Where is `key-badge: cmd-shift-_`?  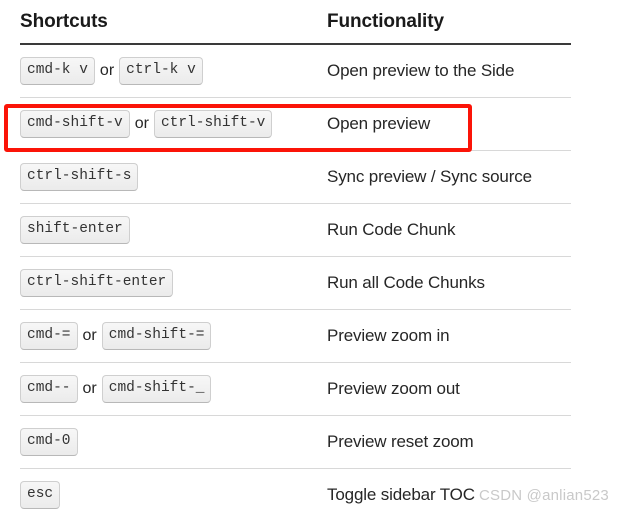 key-badge: cmd-shift-_ is located at coordinates (156, 389).